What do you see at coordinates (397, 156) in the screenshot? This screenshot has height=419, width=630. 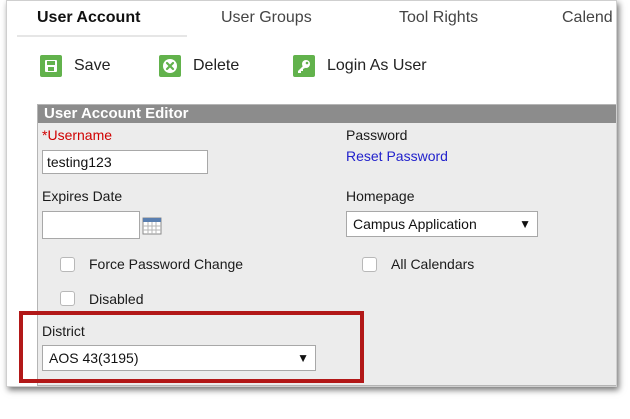 I see `reset-password-link: Reset Password` at bounding box center [397, 156].